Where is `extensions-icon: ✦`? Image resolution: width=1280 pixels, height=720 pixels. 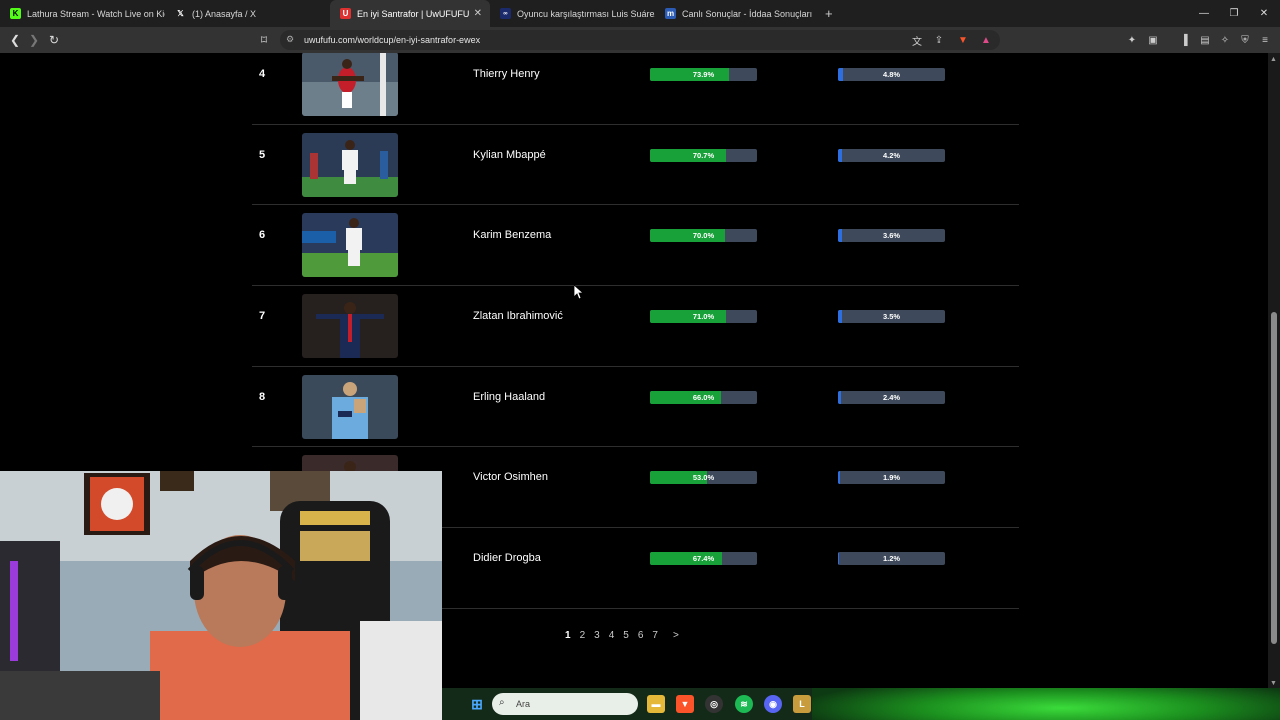 extensions-icon: ✦ is located at coordinates (1132, 40).